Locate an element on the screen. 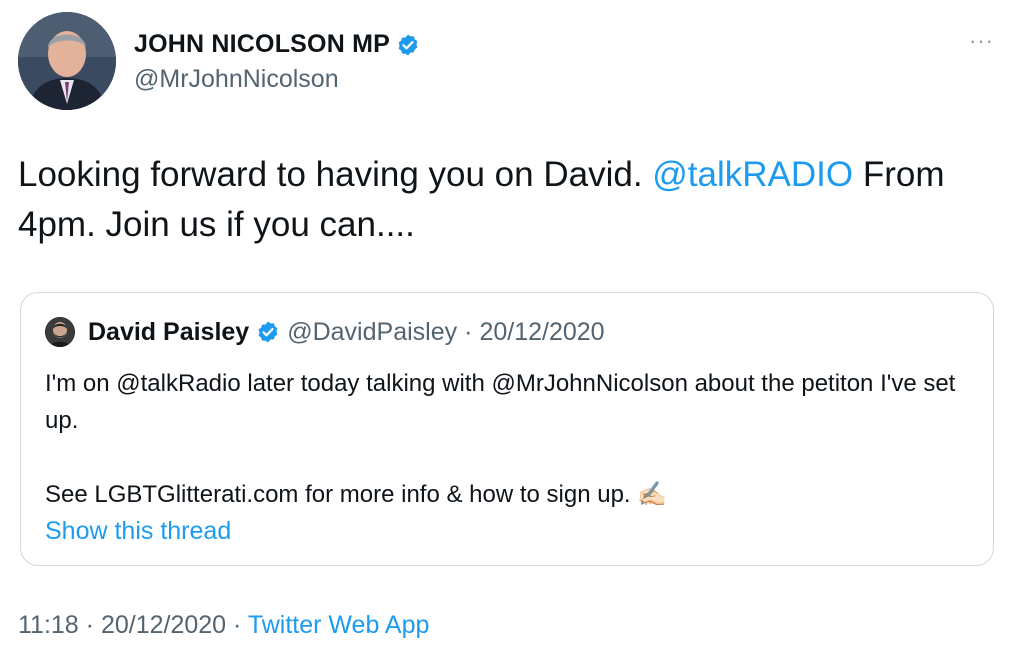 This screenshot has width=1024, height=660. tweet-text-start: Looking forward to having you on David. is located at coordinates (335, 174).